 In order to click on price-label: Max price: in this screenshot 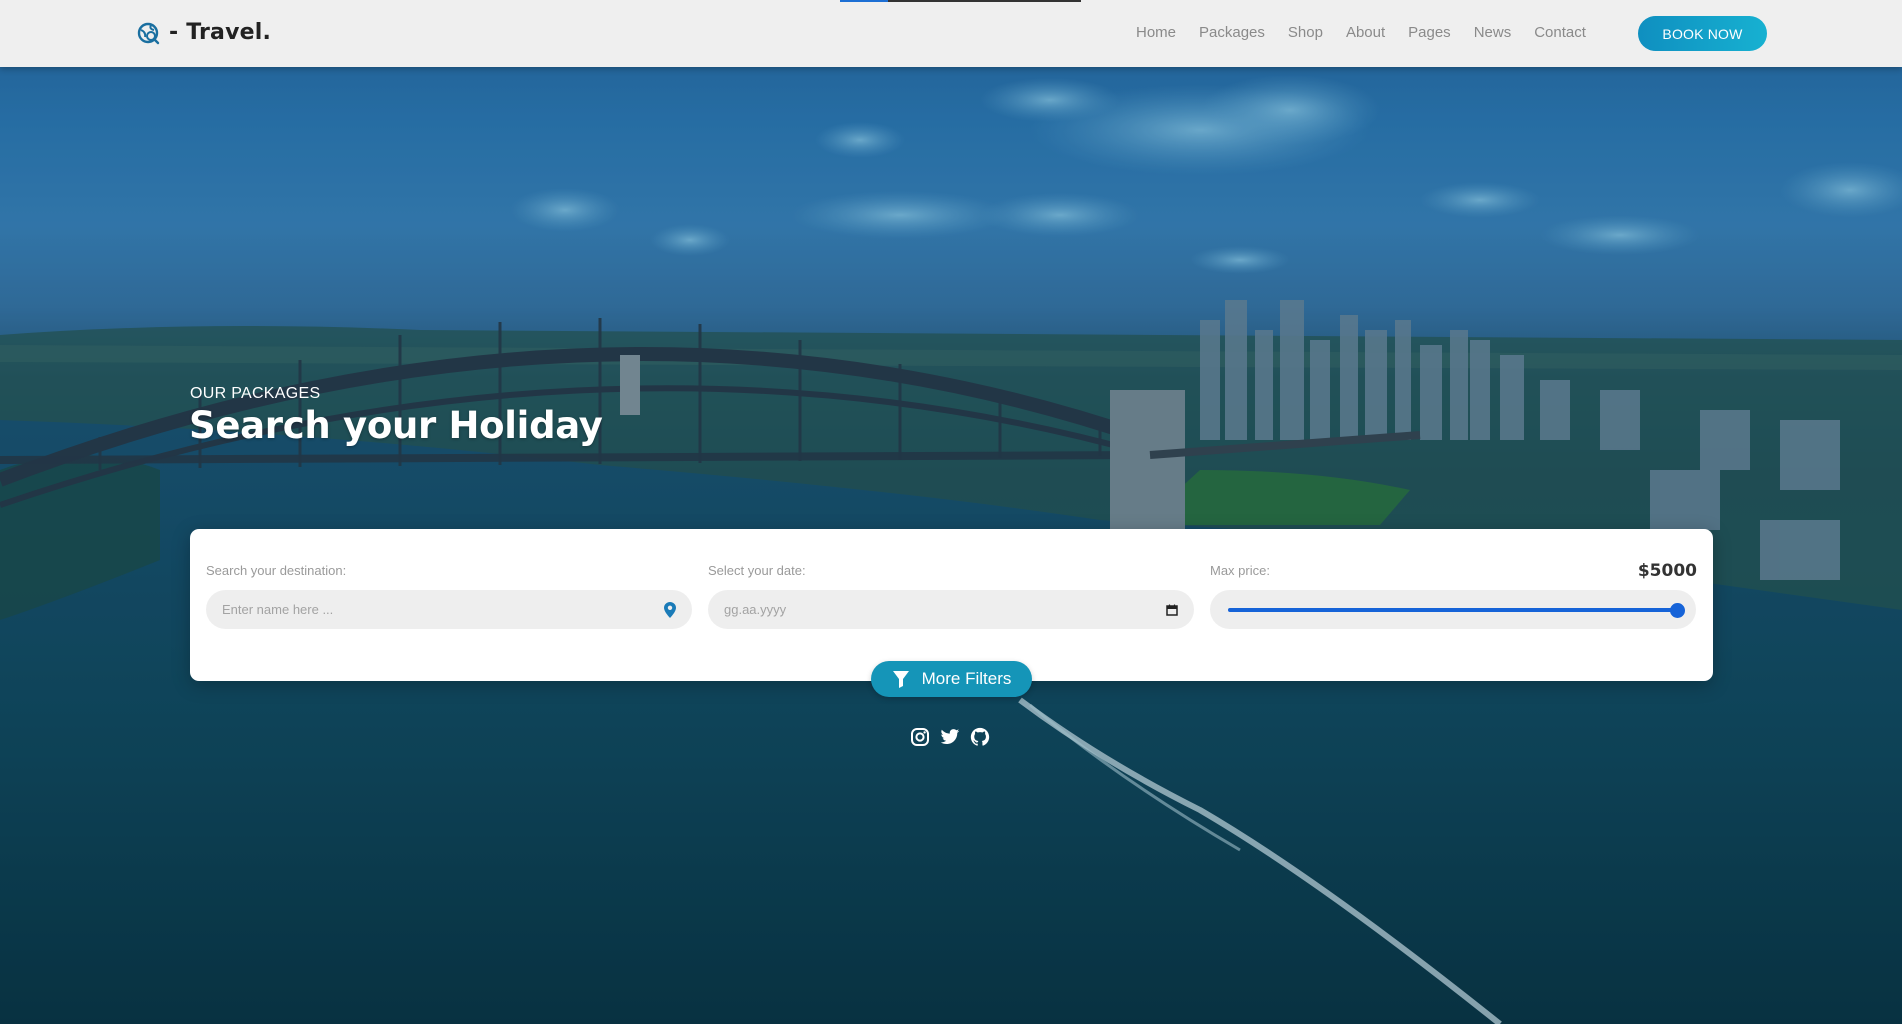, I will do `click(1240, 570)`.